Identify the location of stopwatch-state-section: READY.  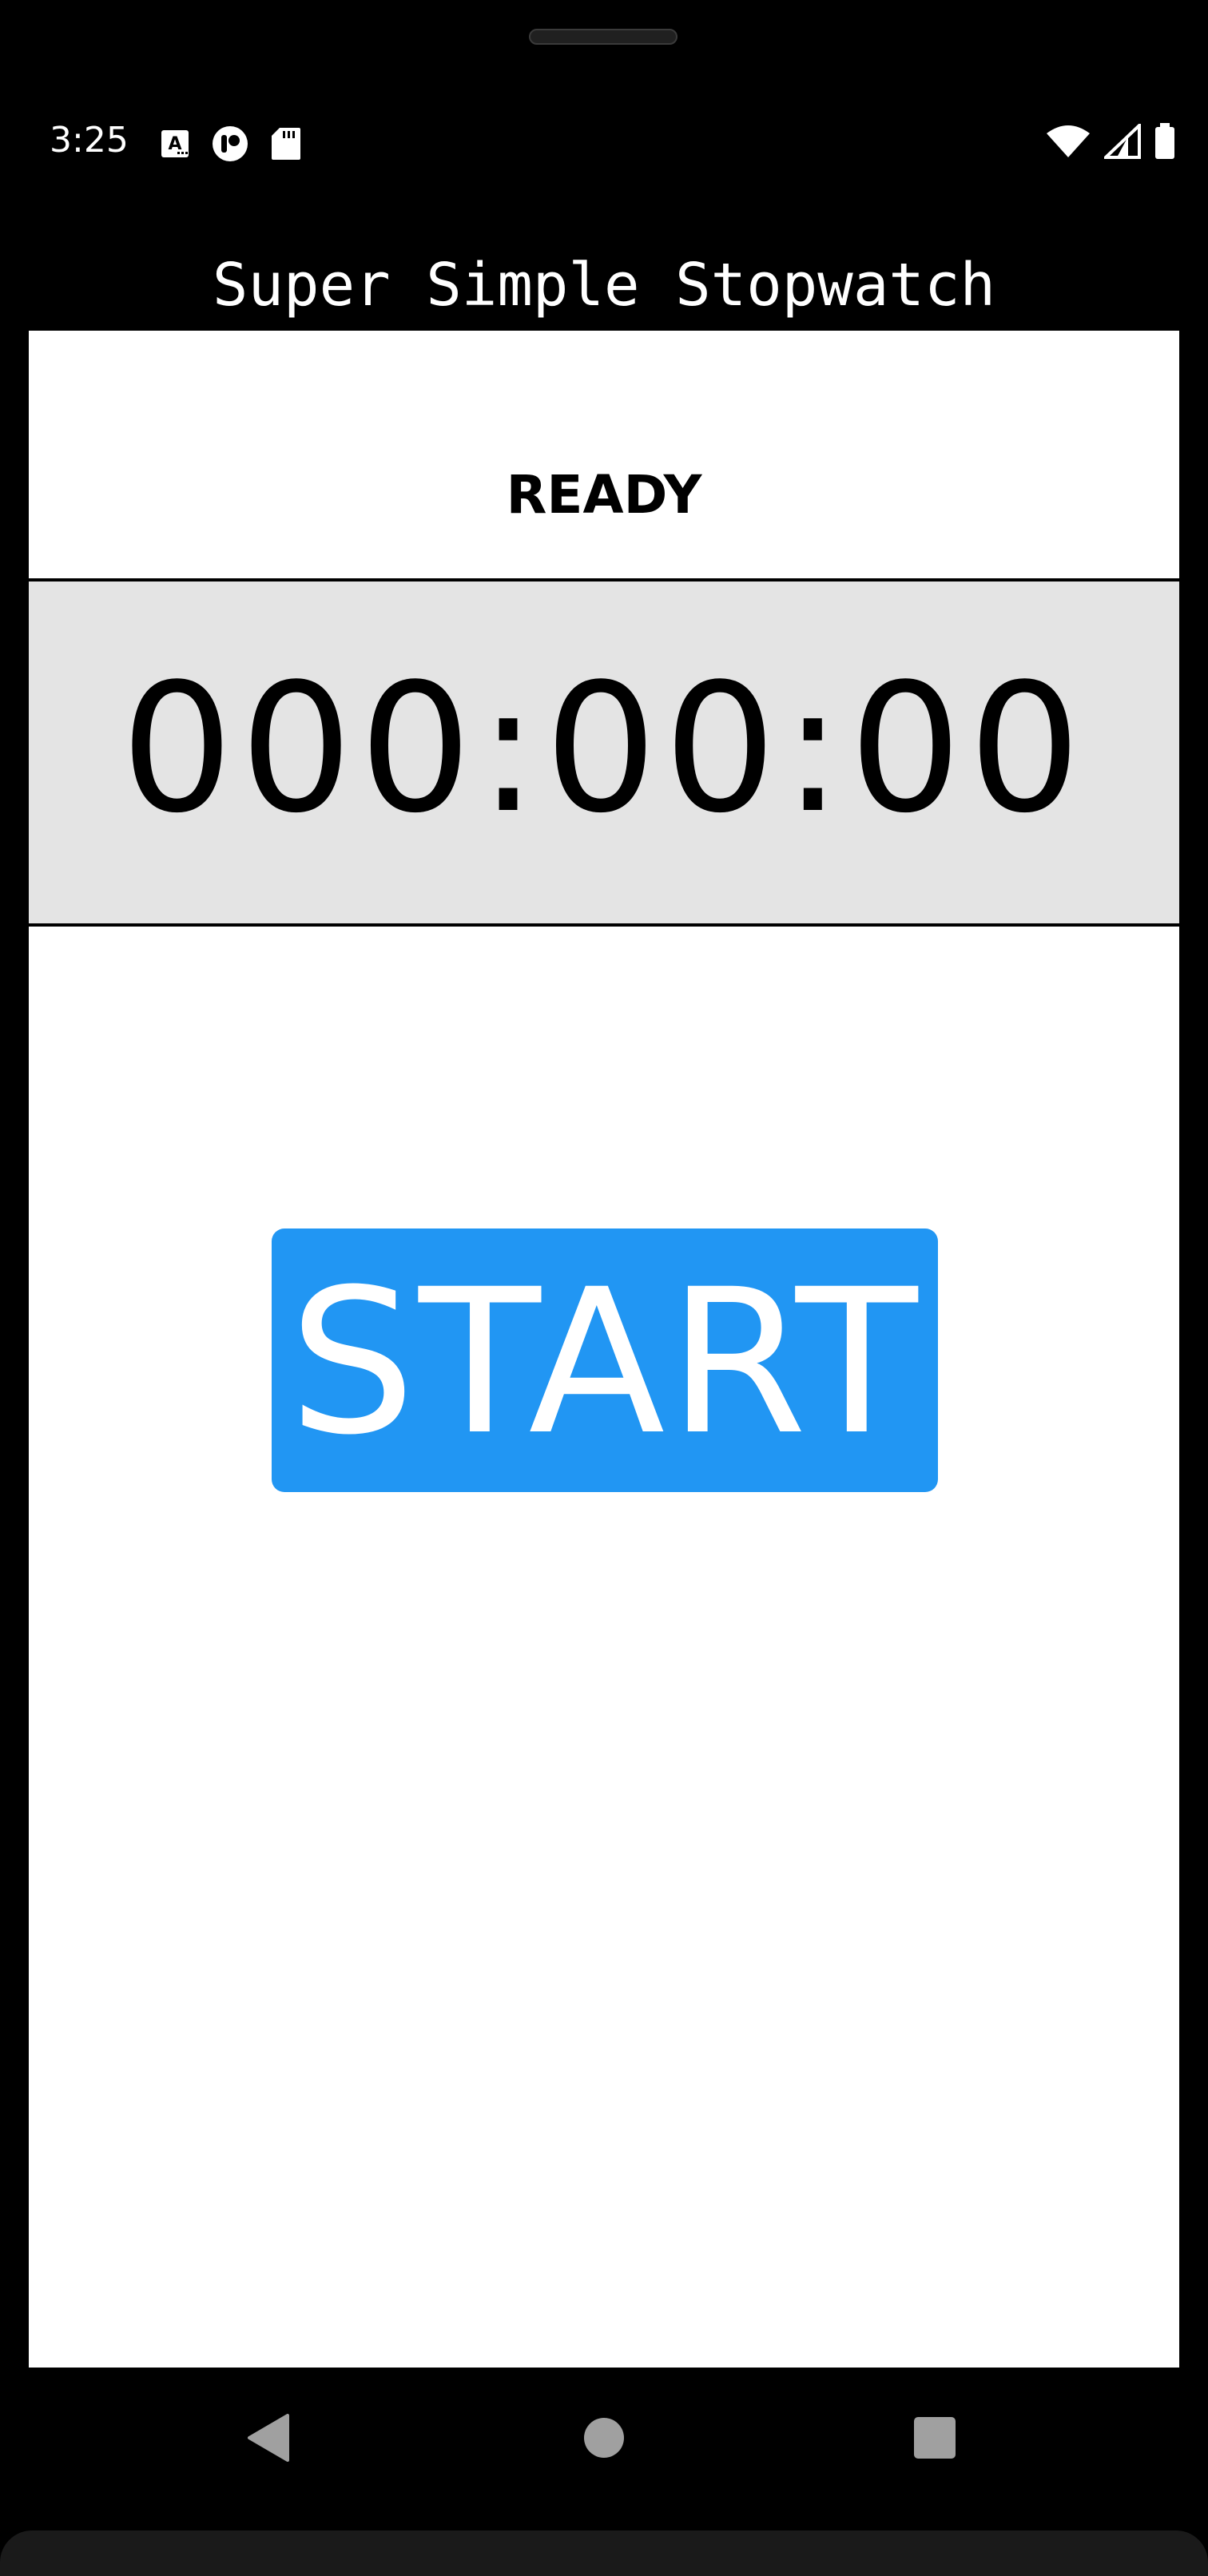
(604, 456).